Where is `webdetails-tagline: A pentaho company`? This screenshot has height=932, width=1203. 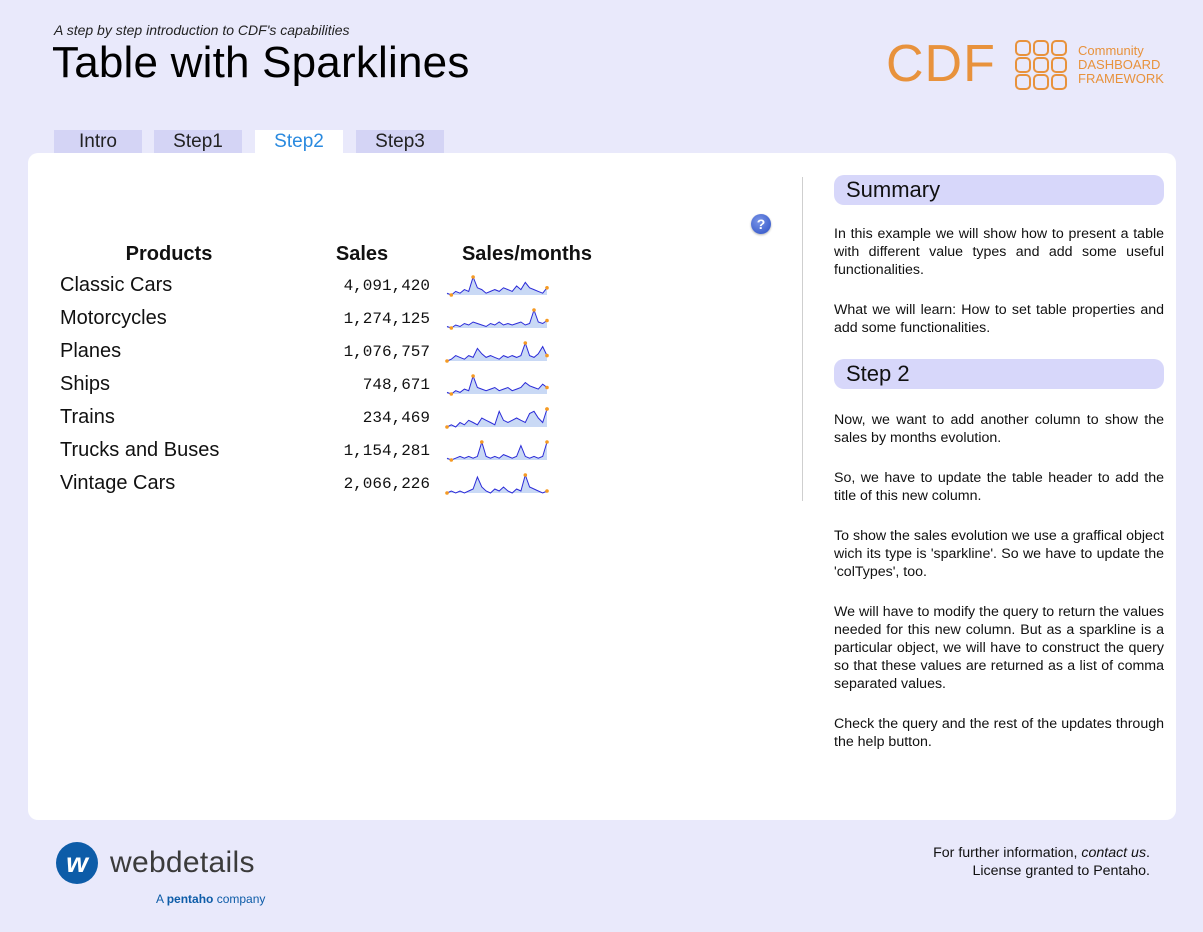
webdetails-tagline: A pentaho company is located at coordinates (211, 899).